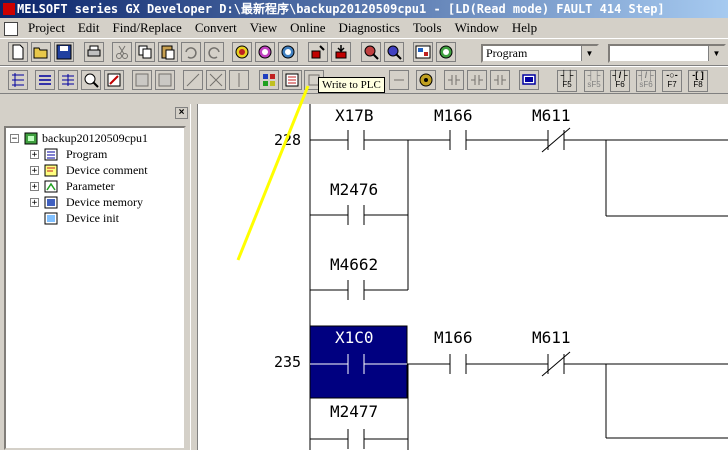 The height and width of the screenshot is (450, 728). I want to click on menu-find-replace: Find/Replace, so click(147, 28).